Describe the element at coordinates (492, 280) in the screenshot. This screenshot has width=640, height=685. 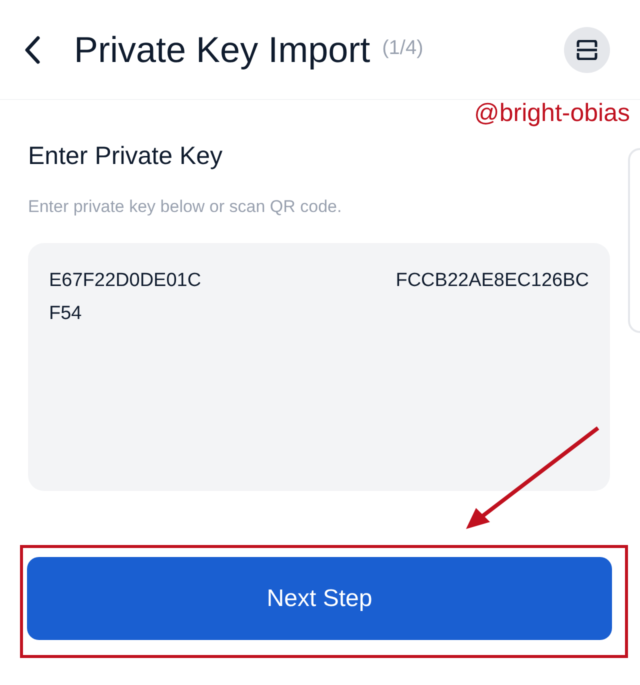
I see `key-text: FCCB22AE8EC126BC` at that location.